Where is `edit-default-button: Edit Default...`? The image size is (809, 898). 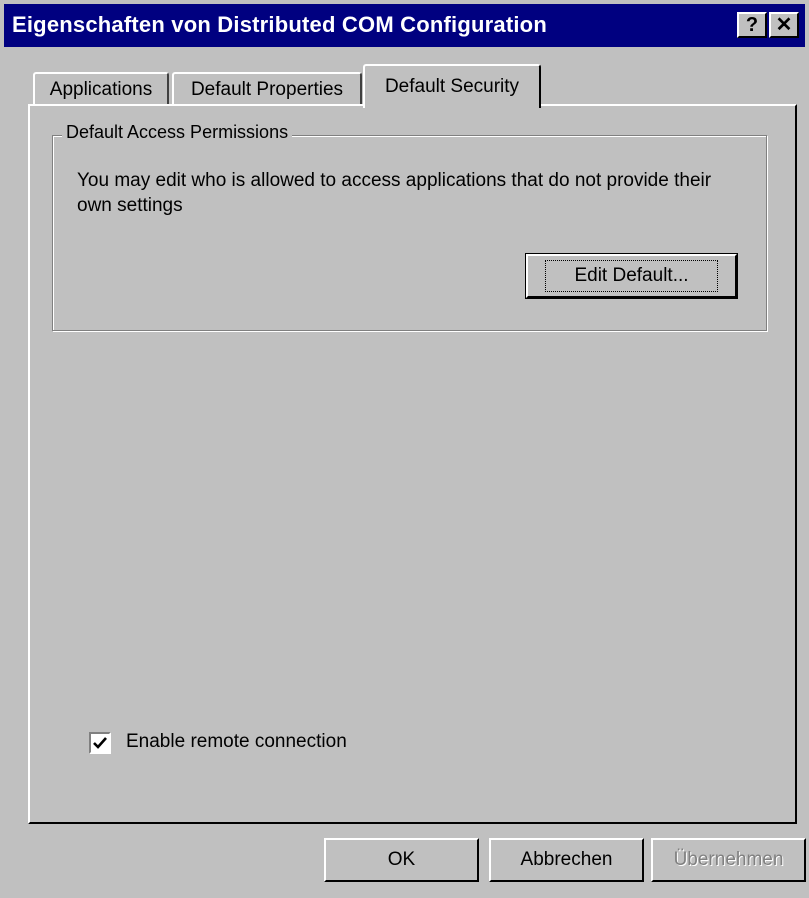 edit-default-button: Edit Default... is located at coordinates (631, 276).